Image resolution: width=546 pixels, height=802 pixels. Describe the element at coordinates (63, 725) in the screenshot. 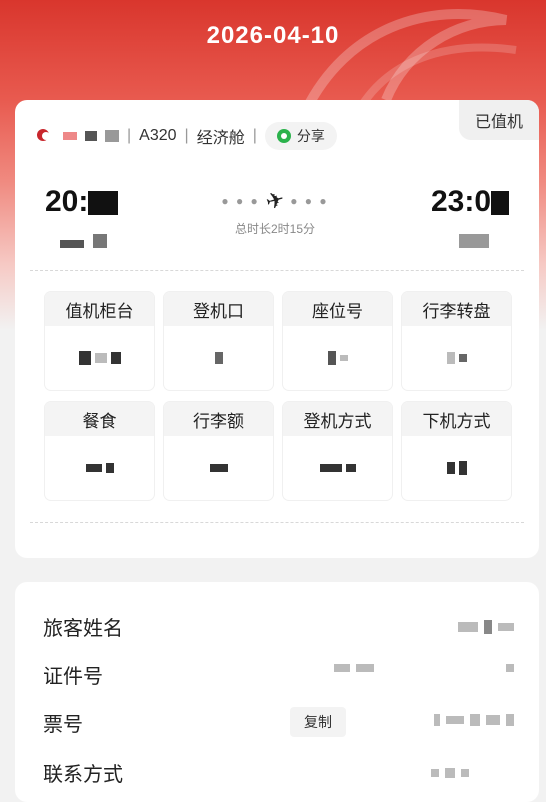

I see `ticket-number-label: 票号` at that location.